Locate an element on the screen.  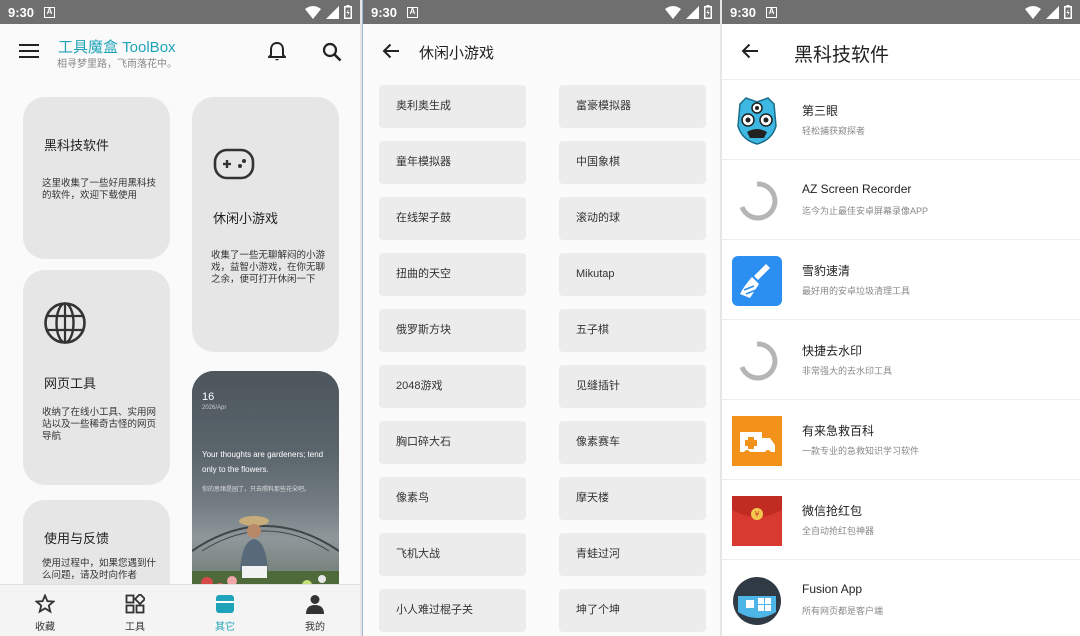
game-item: Mikutap is located at coordinates (632, 274).